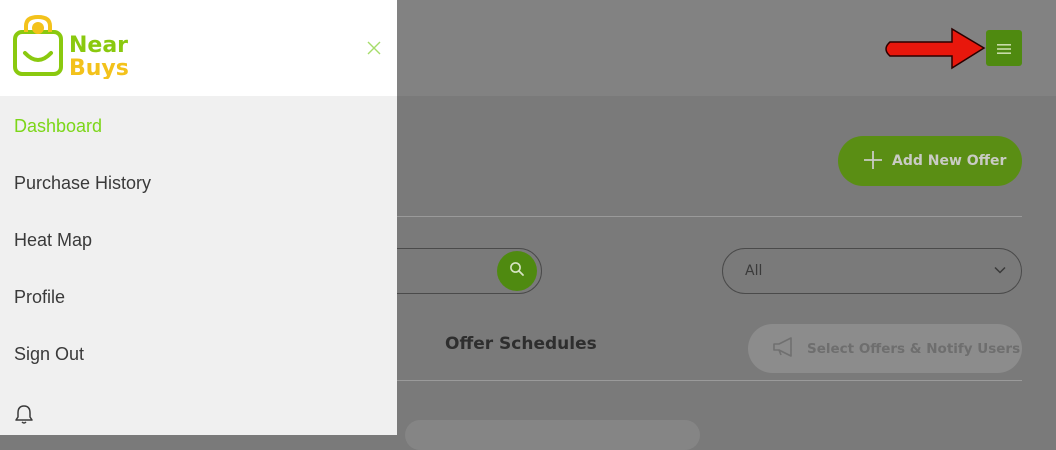 The height and width of the screenshot is (450, 1056). I want to click on hamburger-menu-button, so click(1004, 48).